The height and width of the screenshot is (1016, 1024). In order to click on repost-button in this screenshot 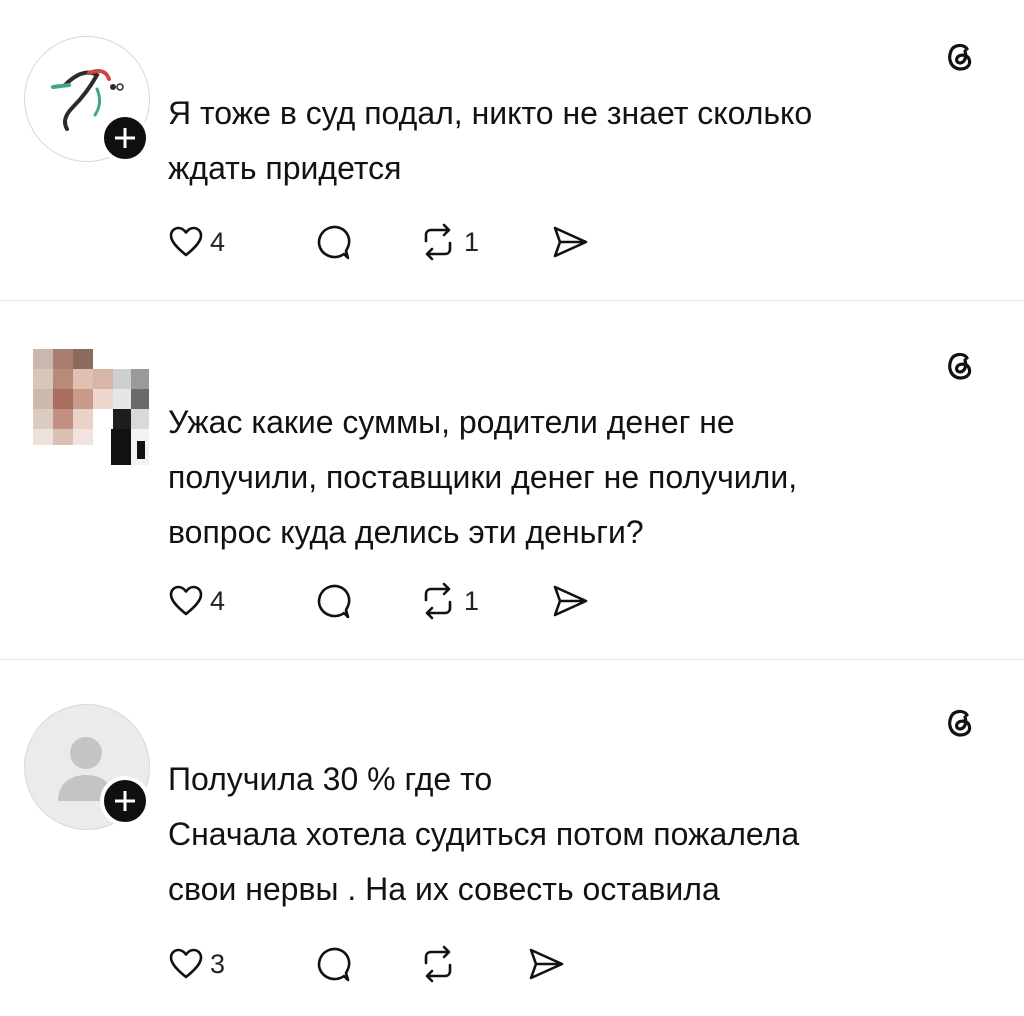, I will do `click(438, 964)`.